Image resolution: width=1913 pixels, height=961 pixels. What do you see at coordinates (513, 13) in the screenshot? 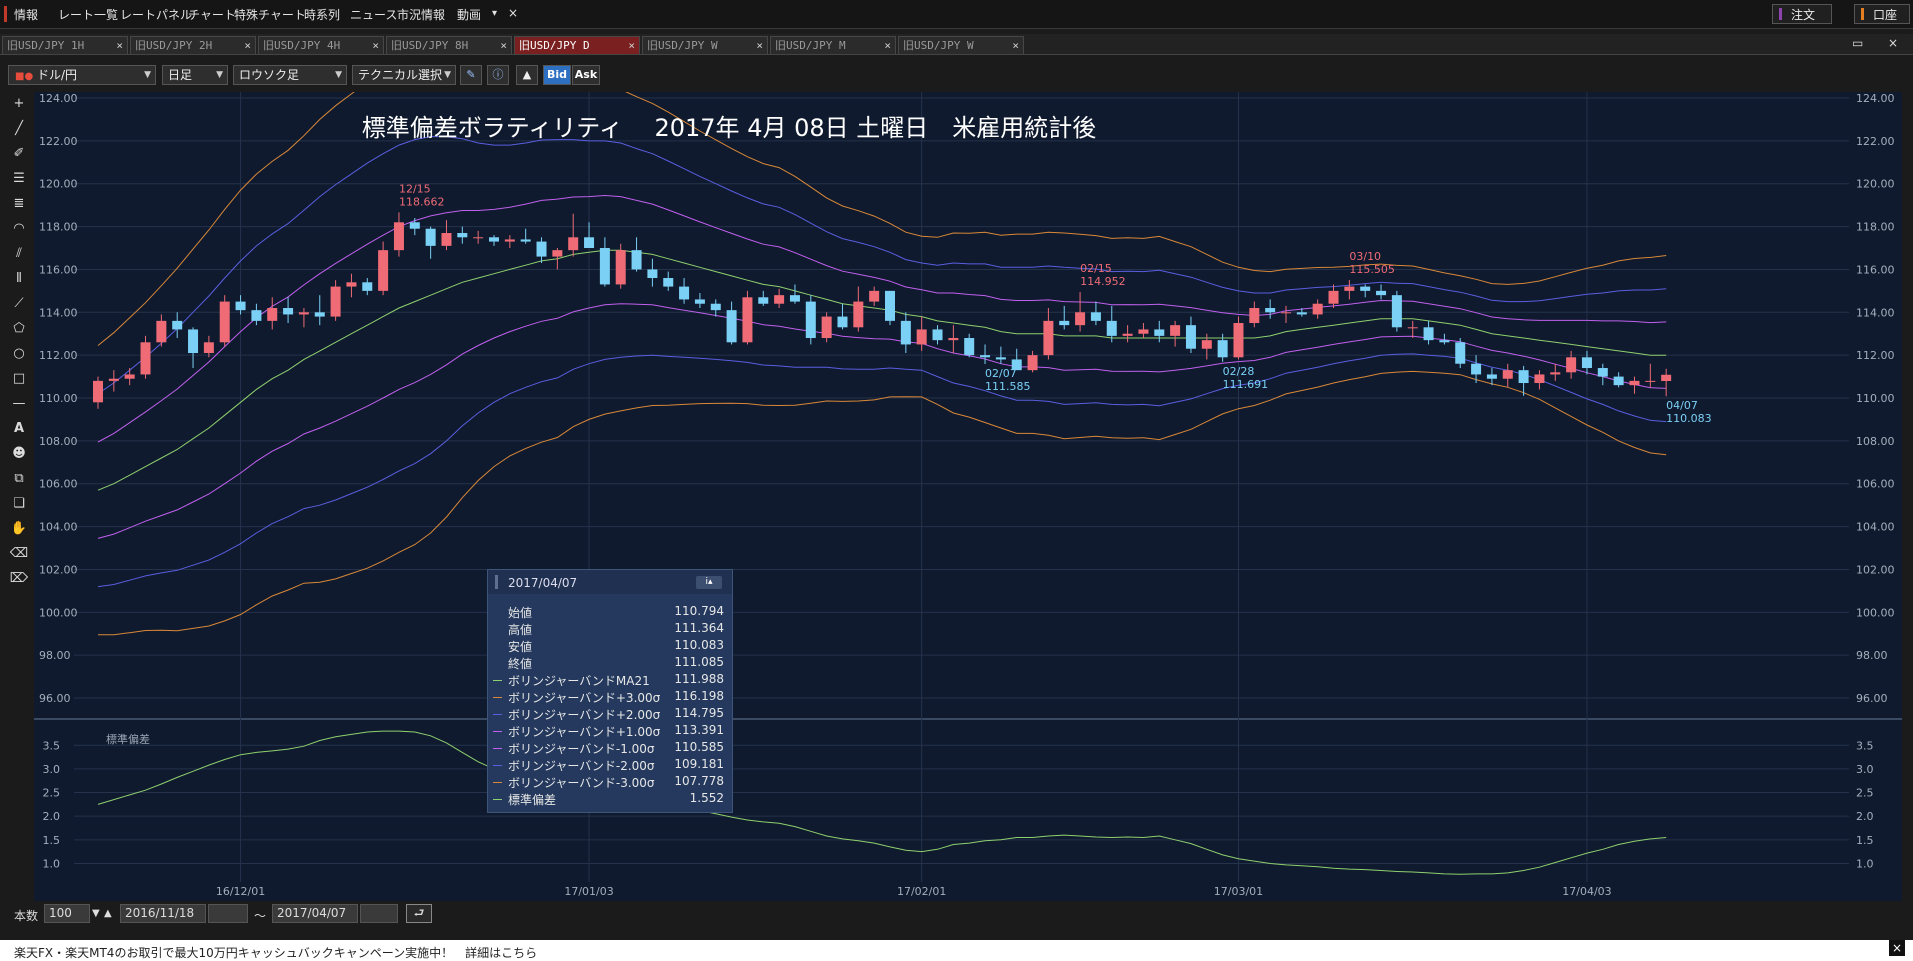
I see `menu-close-icon: ×` at bounding box center [513, 13].